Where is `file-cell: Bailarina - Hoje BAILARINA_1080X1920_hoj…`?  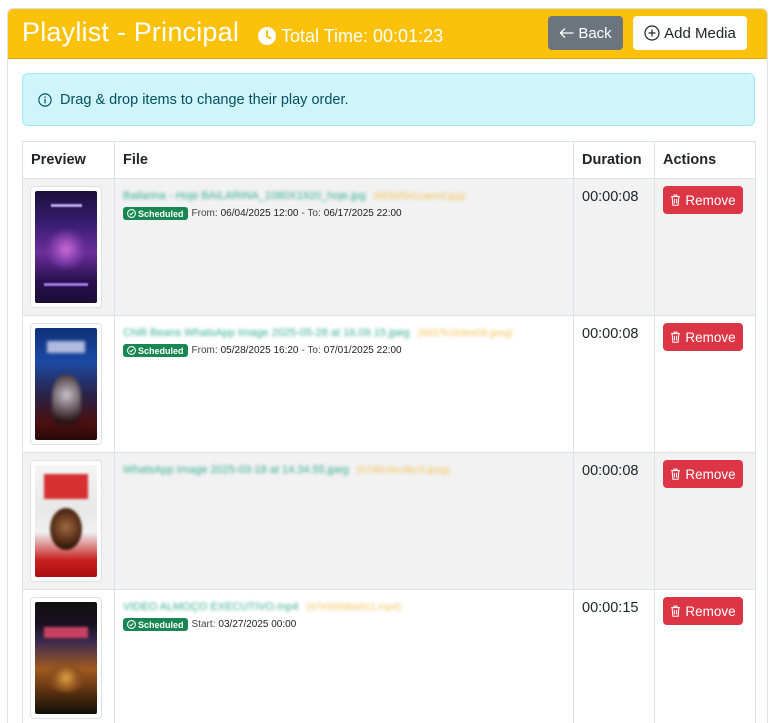
file-cell: Bailarina - Hoje BAILARINA_1080X1920_hoj… is located at coordinates (344, 247).